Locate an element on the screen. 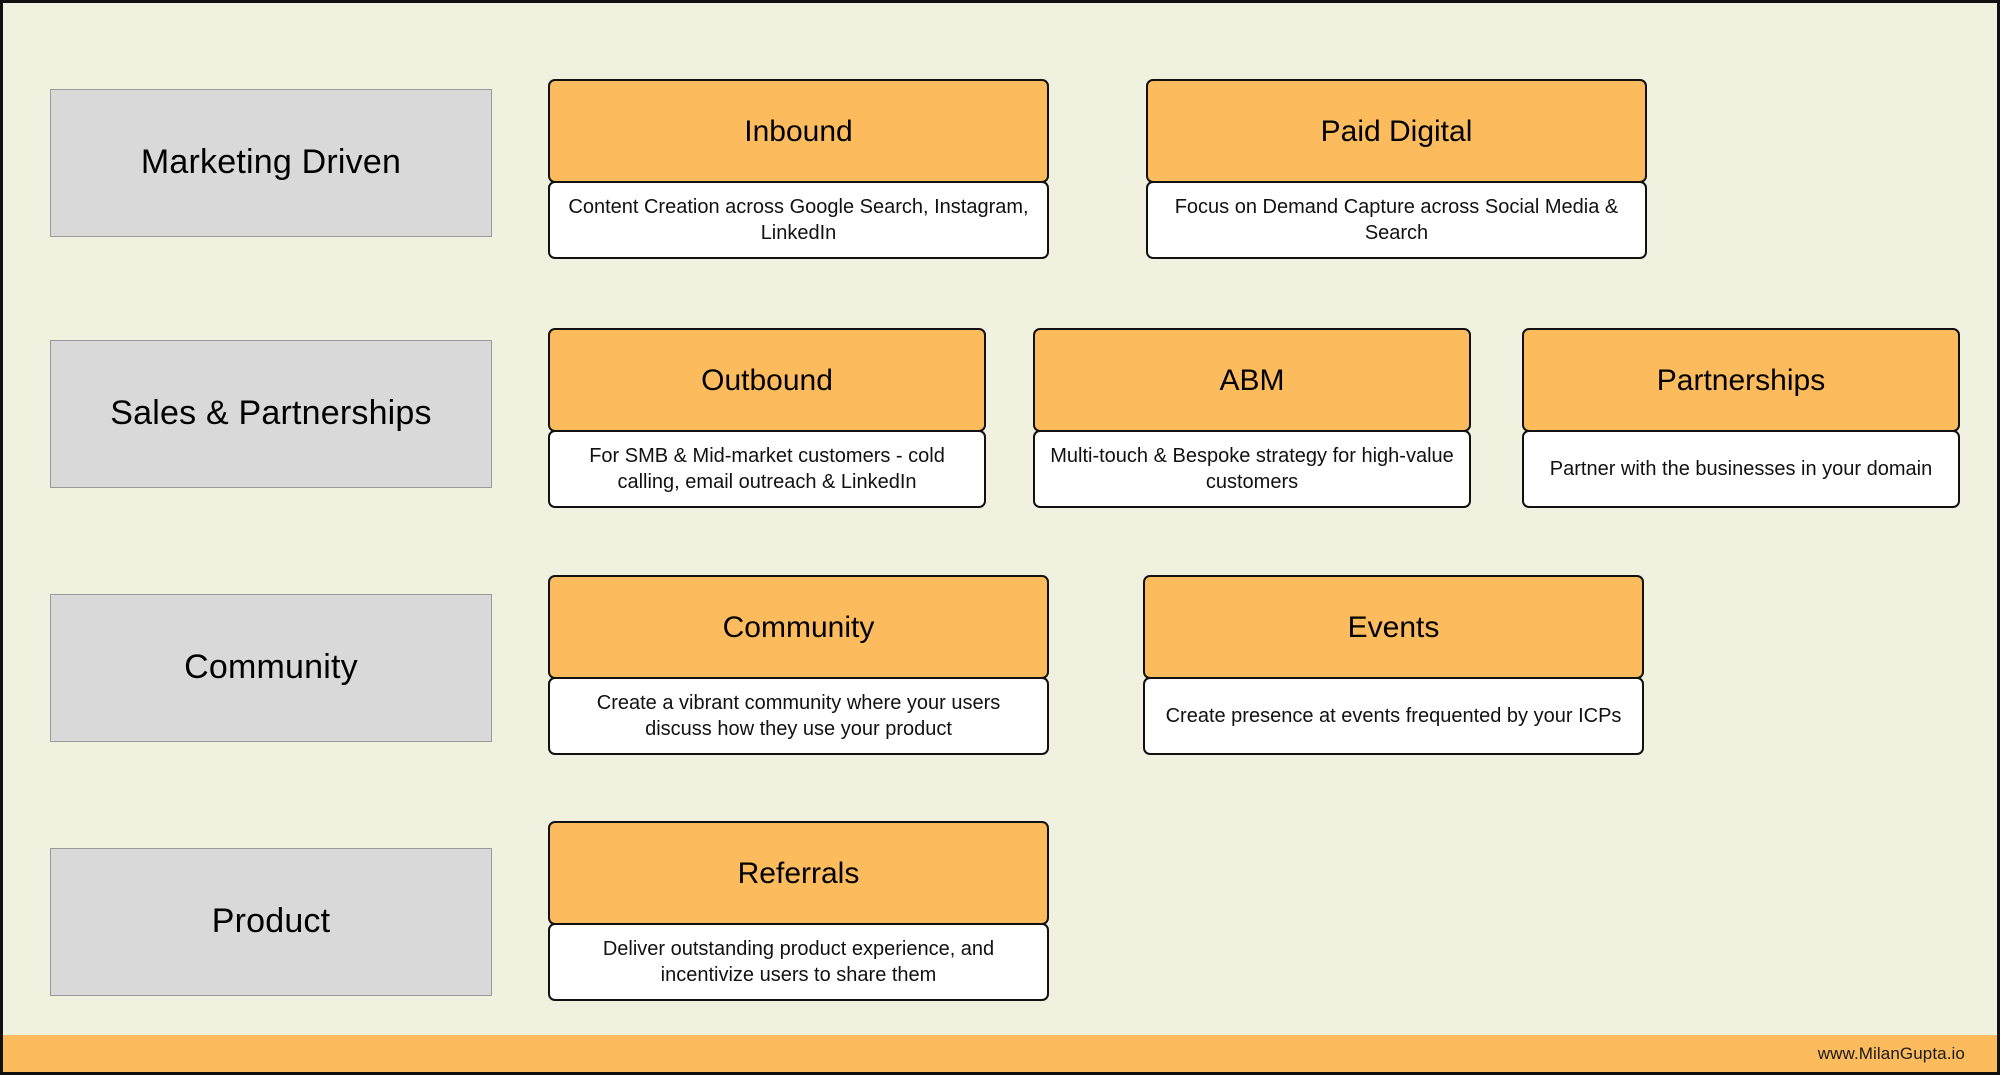 Image resolution: width=2000 pixels, height=1075 pixels. stream-card-title: Community is located at coordinates (798, 627).